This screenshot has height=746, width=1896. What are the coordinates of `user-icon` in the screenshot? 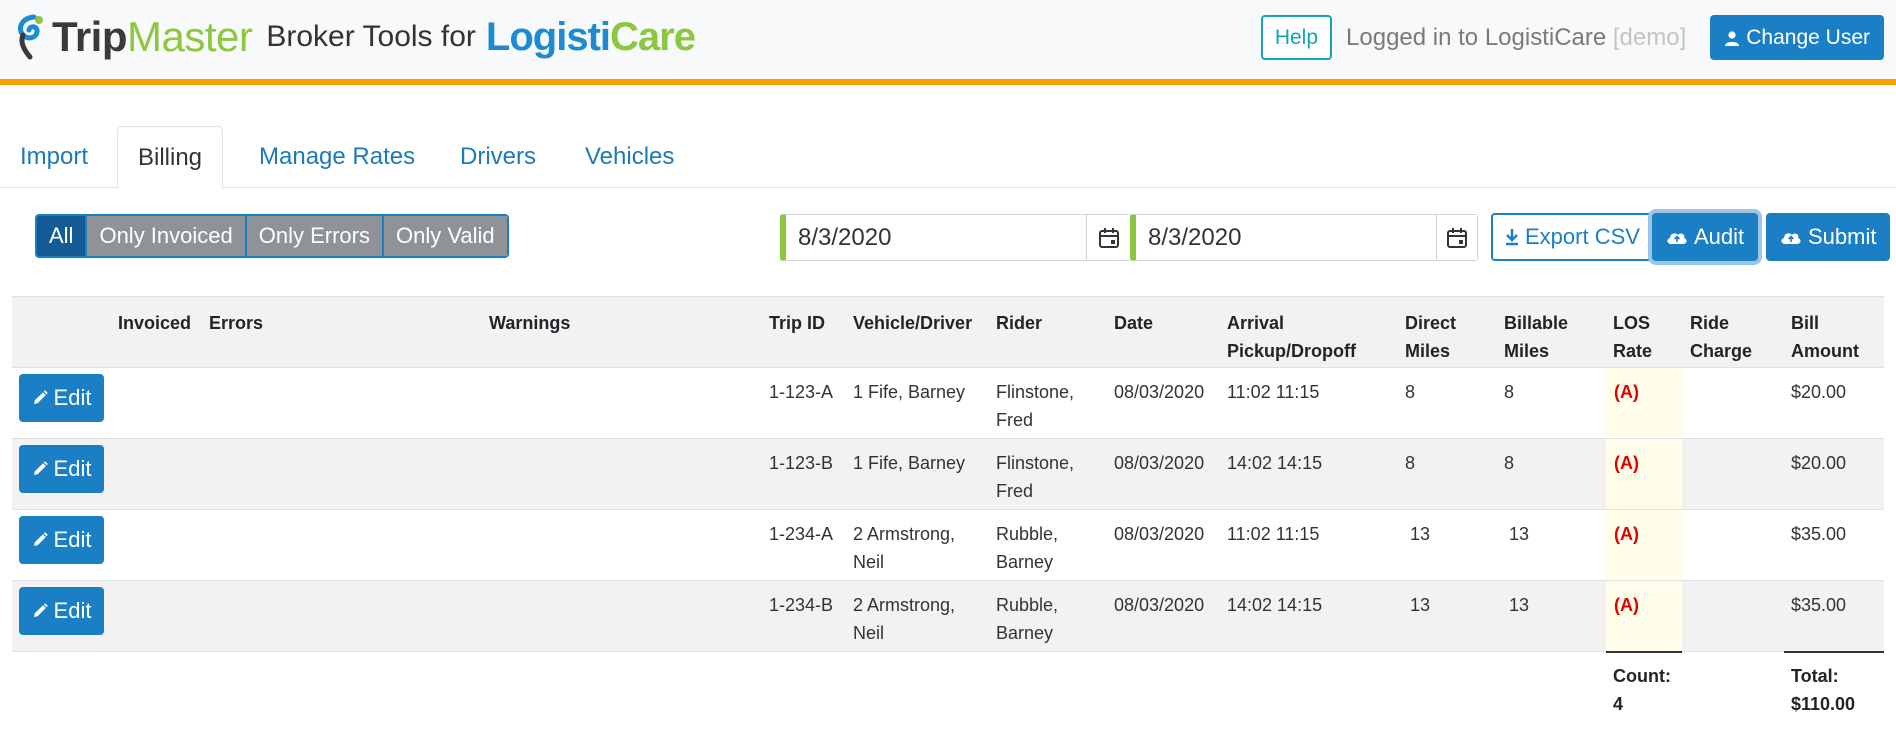 It's located at (1732, 38).